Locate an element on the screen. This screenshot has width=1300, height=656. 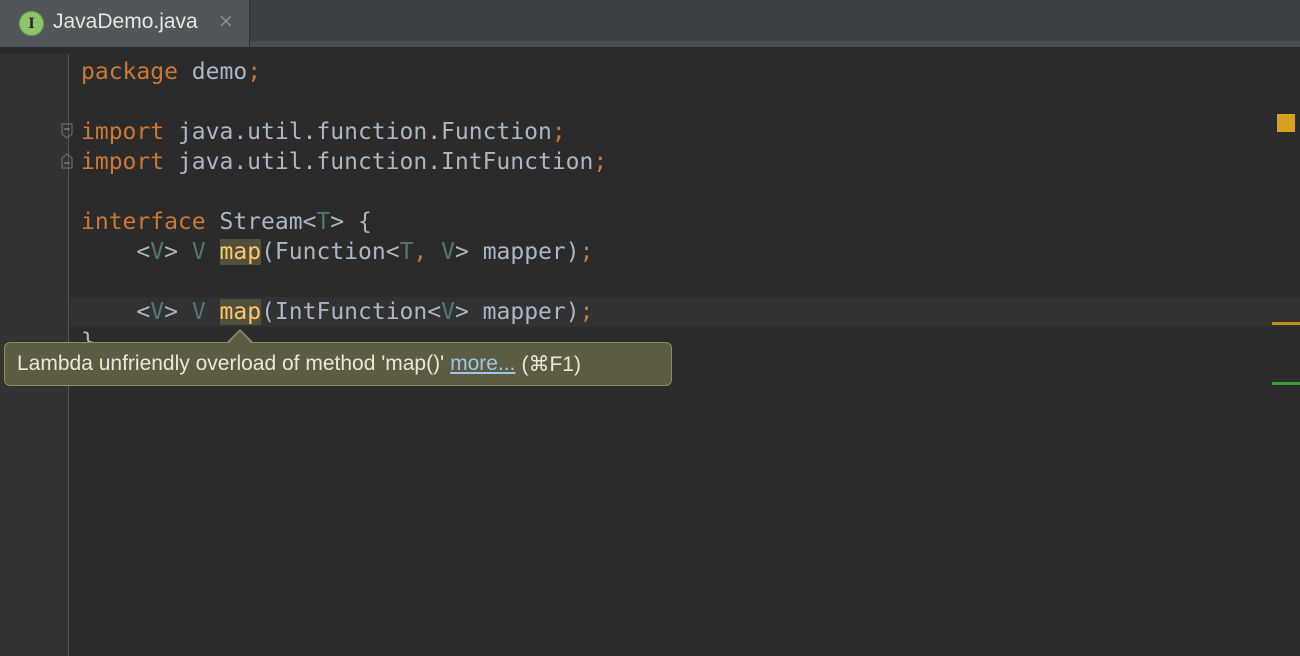
comma: , is located at coordinates (420, 252).